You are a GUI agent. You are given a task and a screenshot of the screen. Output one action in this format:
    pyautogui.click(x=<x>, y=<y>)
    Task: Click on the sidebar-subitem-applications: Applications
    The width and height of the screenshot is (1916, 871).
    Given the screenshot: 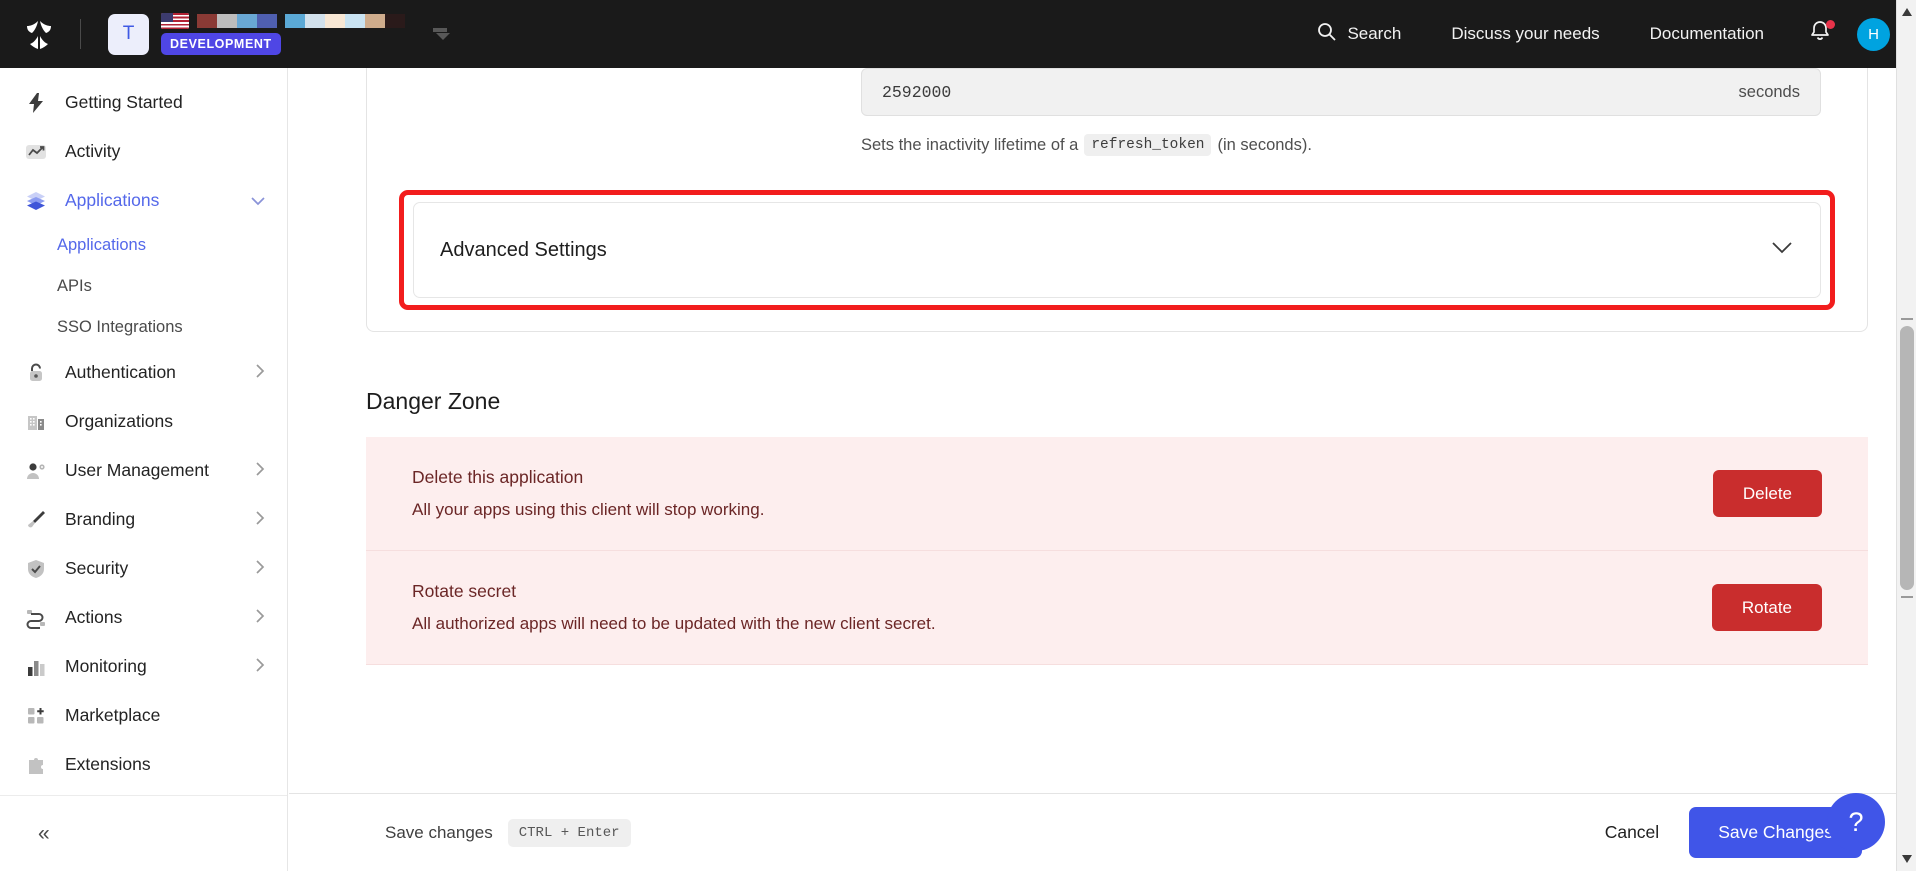 What is the action you would take?
    pyautogui.click(x=143, y=245)
    